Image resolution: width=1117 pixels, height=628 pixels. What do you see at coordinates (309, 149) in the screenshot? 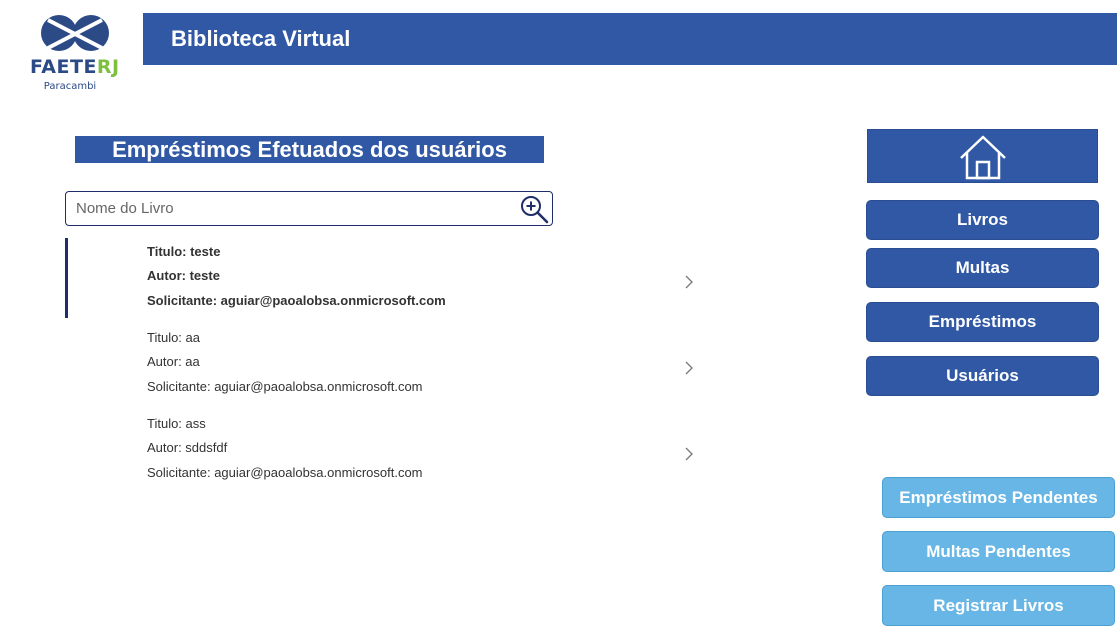
I see `section-title: Empréstimos Efetuados dos usuários` at bounding box center [309, 149].